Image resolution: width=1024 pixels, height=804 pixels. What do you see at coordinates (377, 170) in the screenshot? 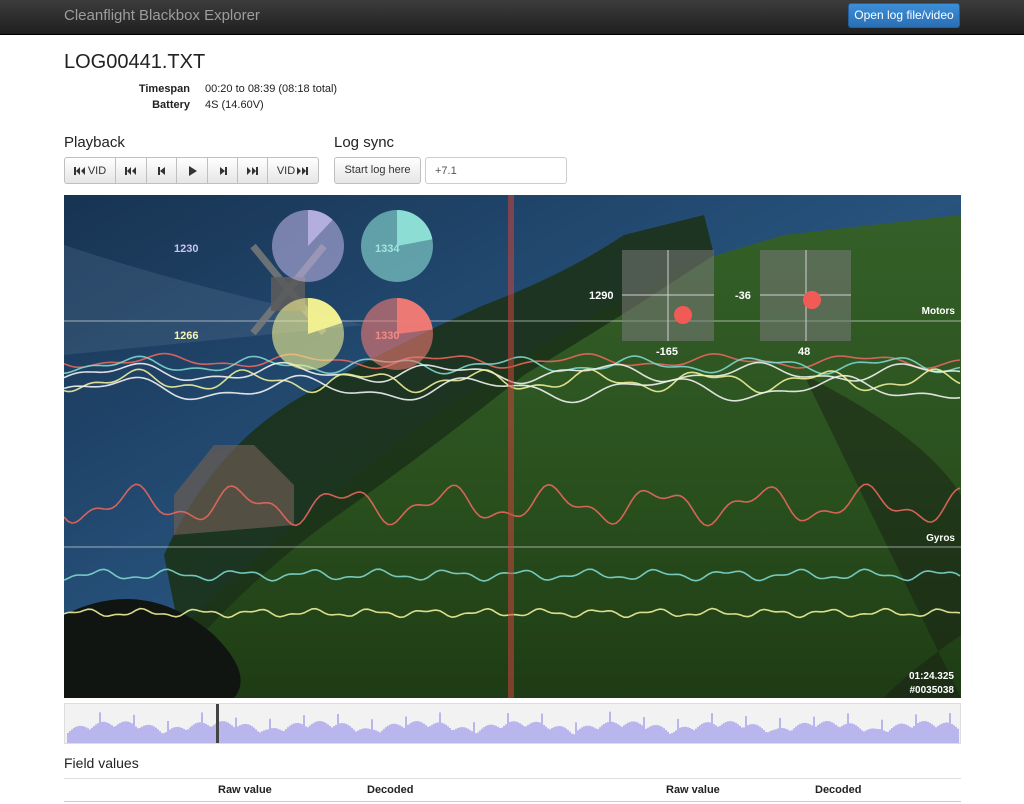
I see `start-log-here-button: Start log here` at bounding box center [377, 170].